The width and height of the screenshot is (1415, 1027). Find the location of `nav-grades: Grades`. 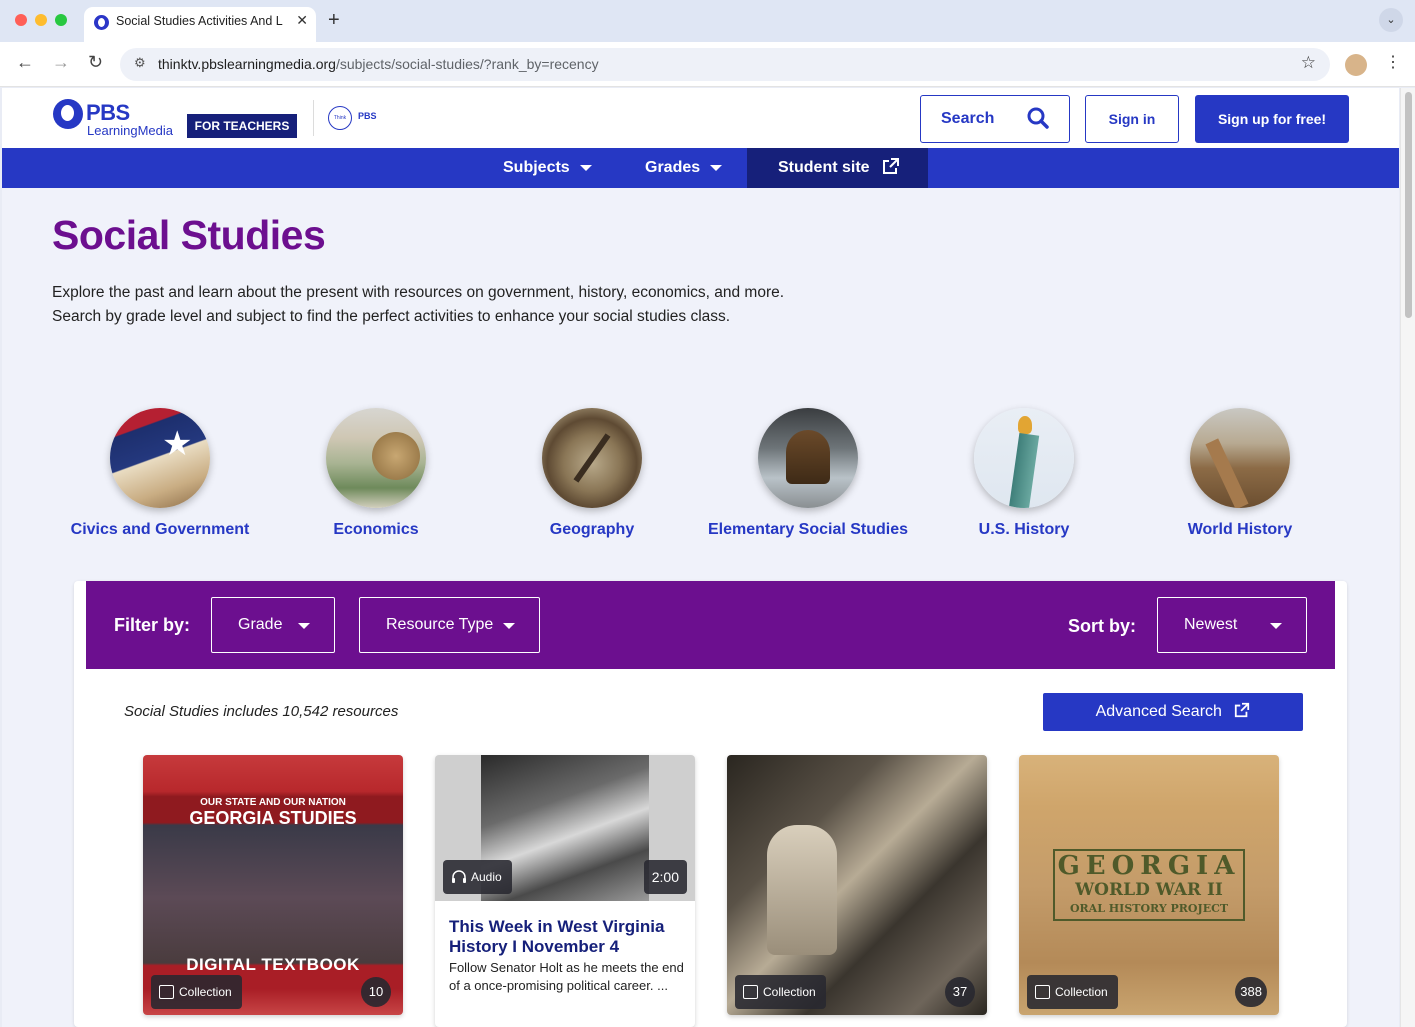

nav-grades: Grades is located at coordinates (684, 168).